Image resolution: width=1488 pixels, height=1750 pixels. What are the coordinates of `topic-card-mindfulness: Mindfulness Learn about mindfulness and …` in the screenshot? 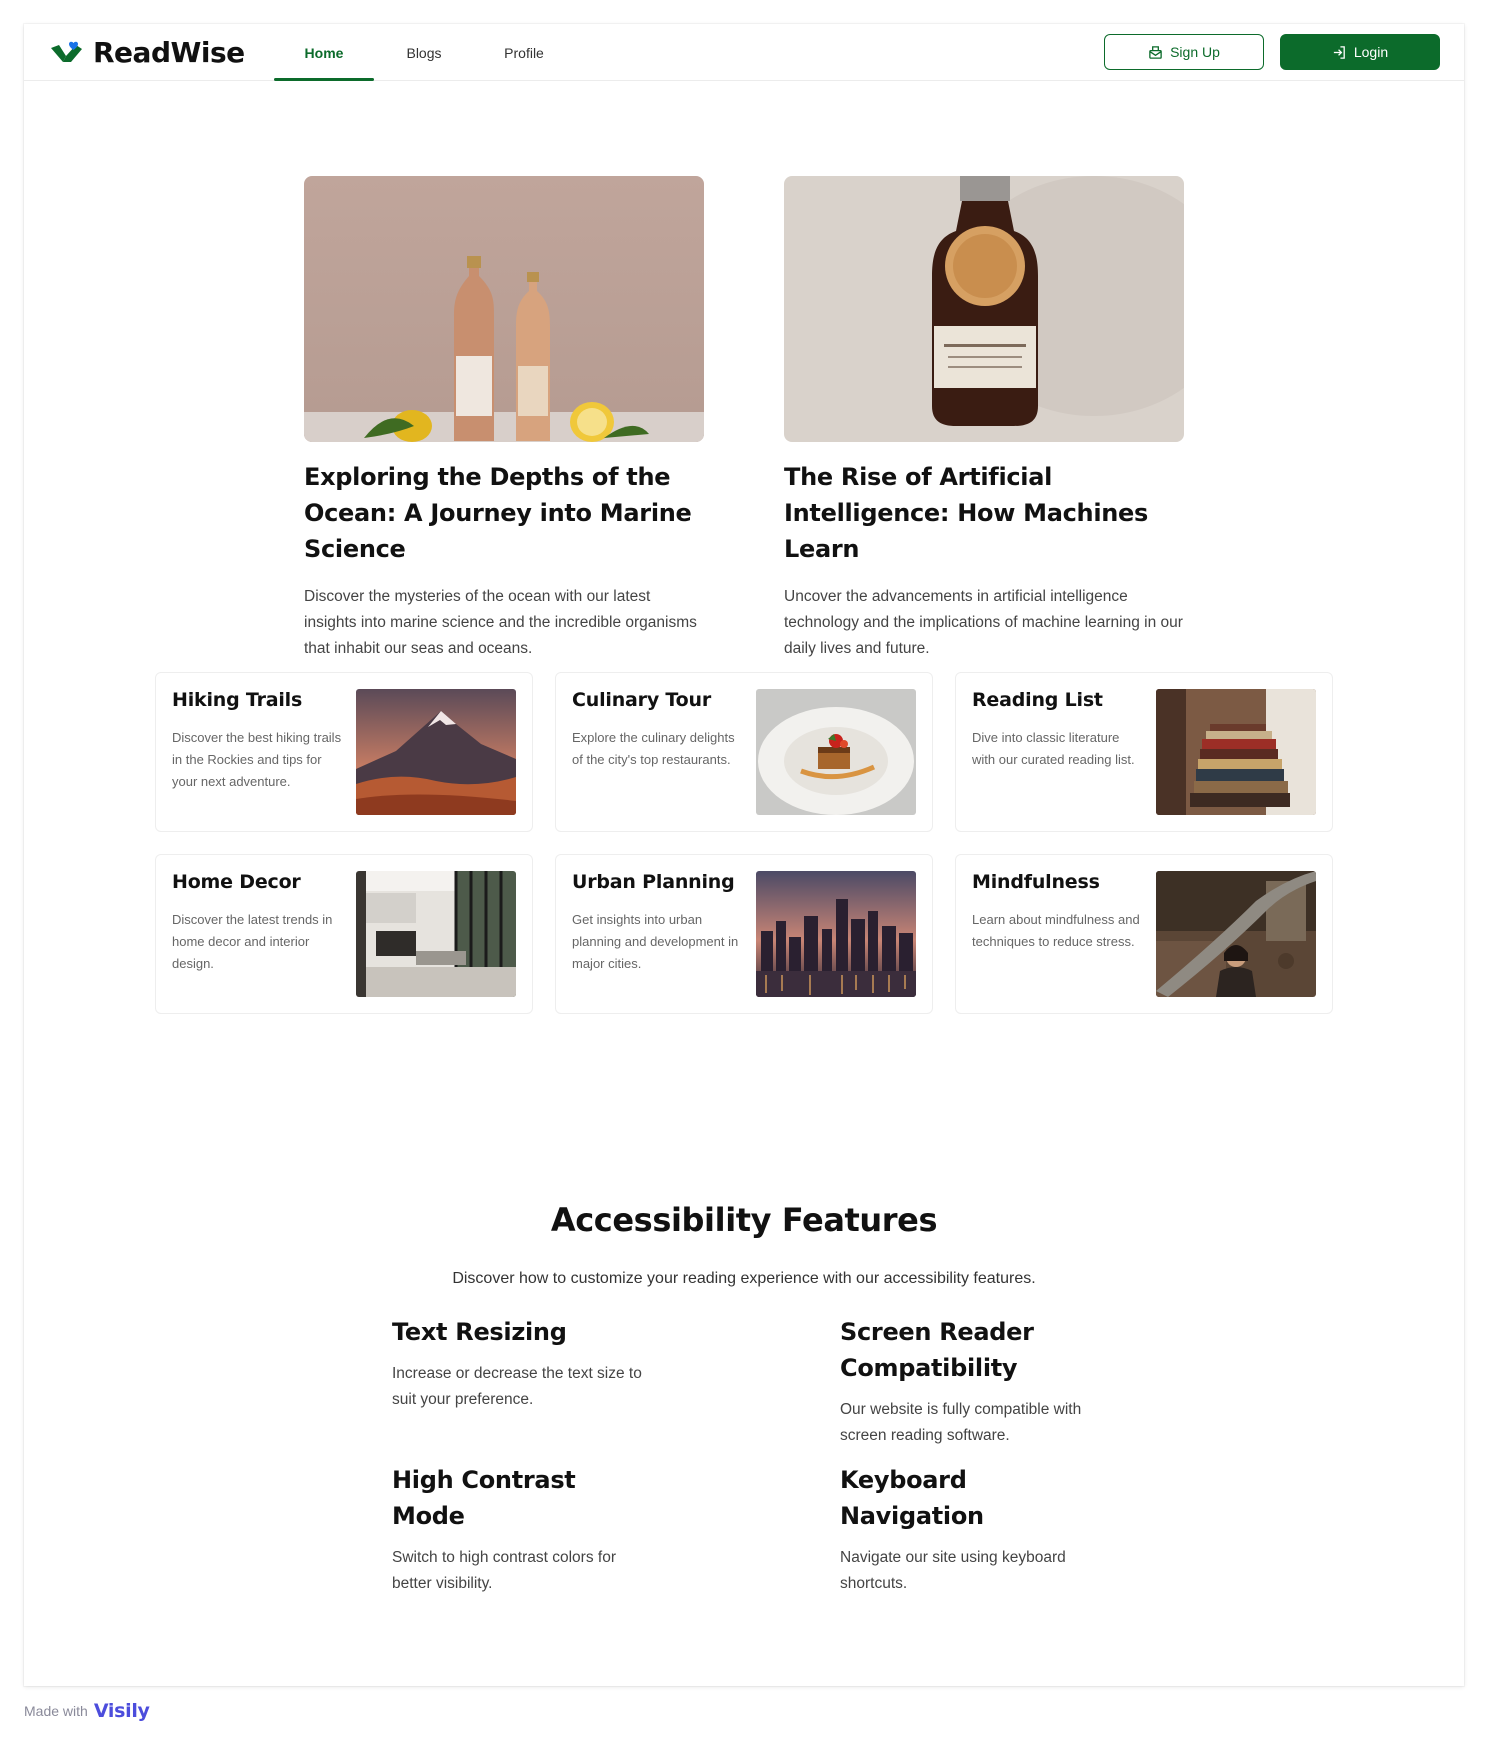 It's located at (1144, 934).